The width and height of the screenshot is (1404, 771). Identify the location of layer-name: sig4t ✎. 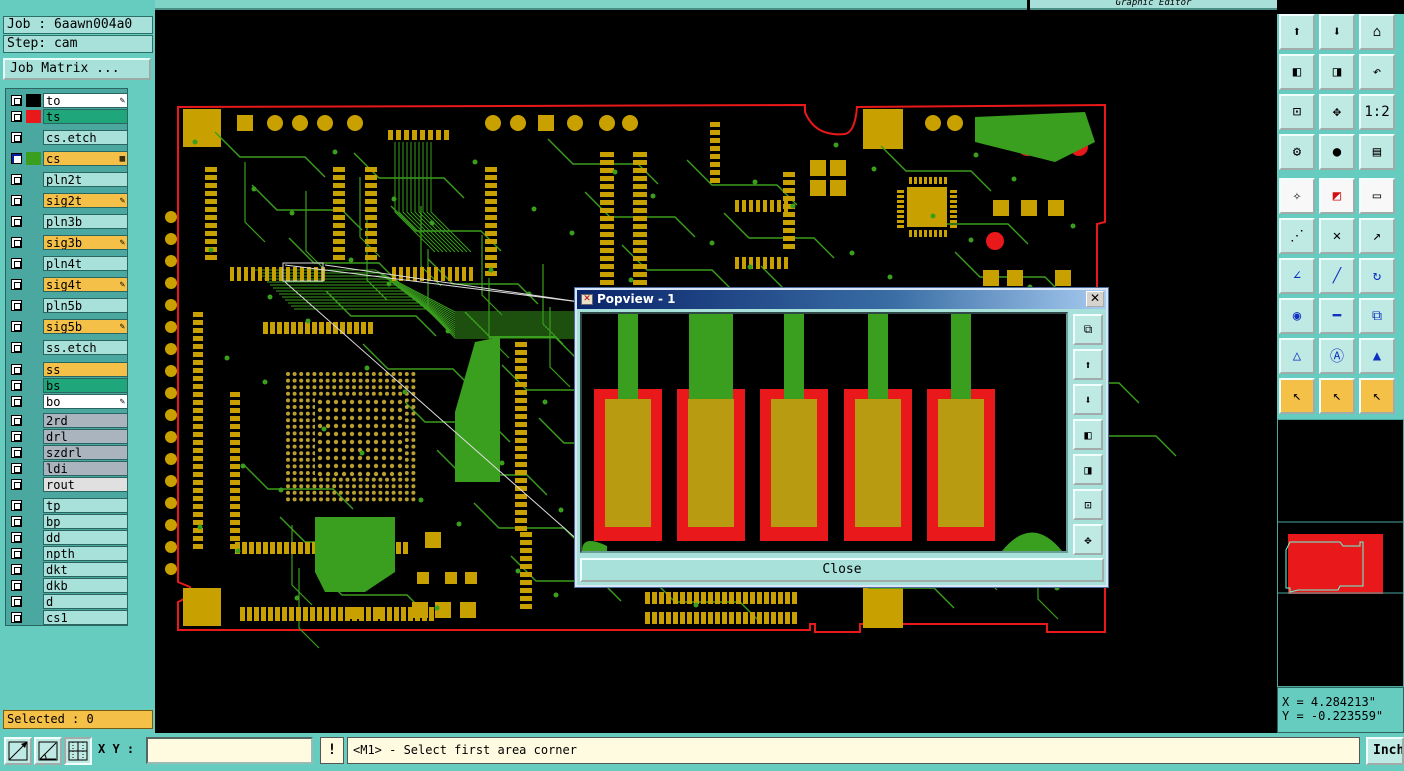
(85, 284).